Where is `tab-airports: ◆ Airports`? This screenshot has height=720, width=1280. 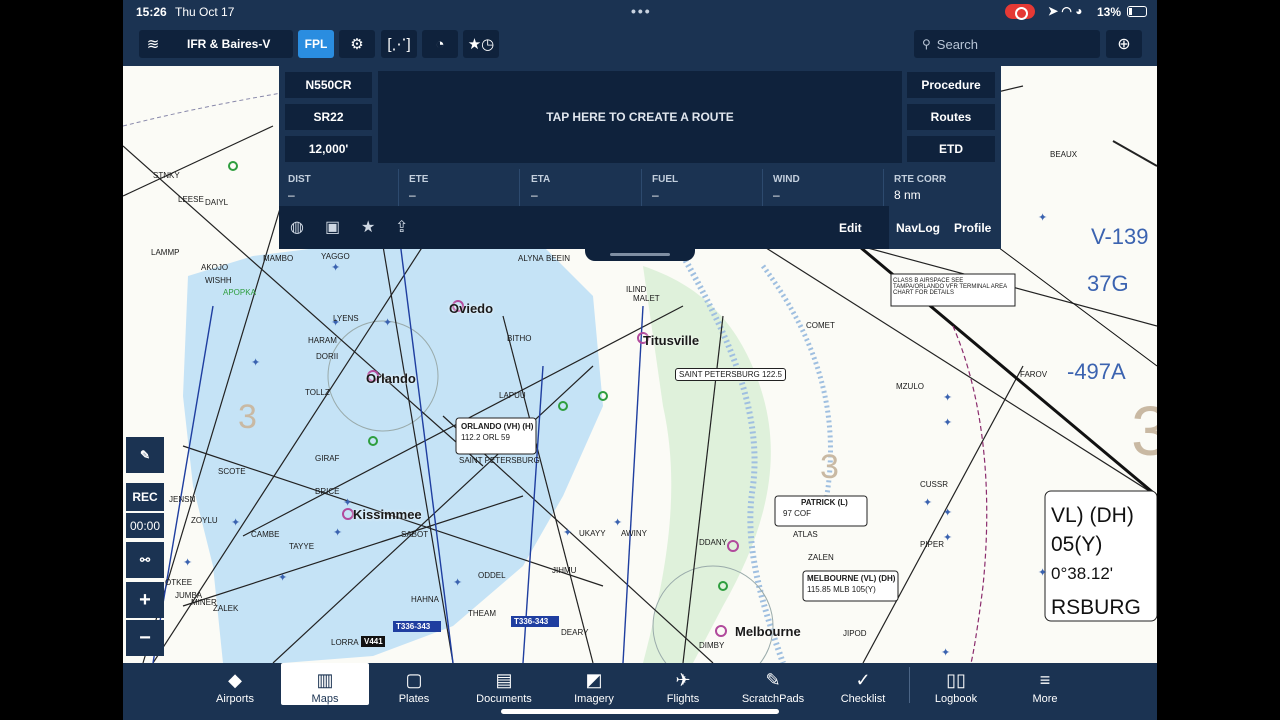
tab-airports: ◆ Airports is located at coordinates (235, 684).